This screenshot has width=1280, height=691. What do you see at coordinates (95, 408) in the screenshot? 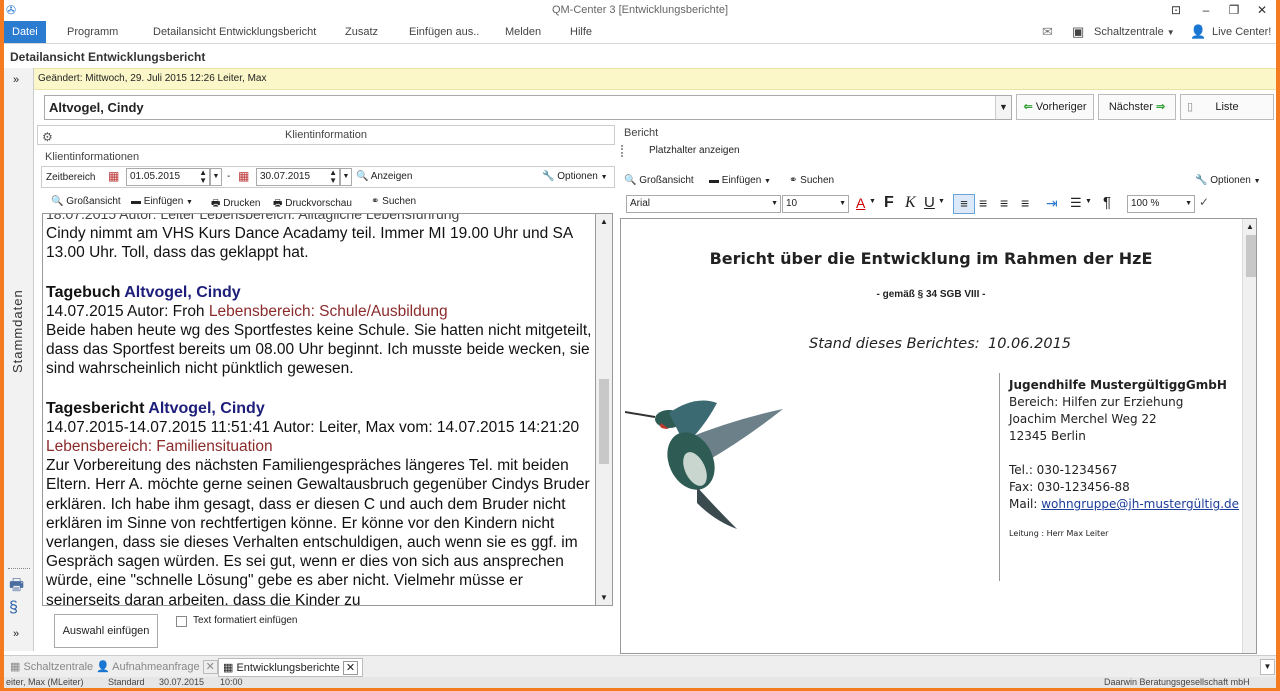
I see `entry-2-type: Tagesbericht` at bounding box center [95, 408].